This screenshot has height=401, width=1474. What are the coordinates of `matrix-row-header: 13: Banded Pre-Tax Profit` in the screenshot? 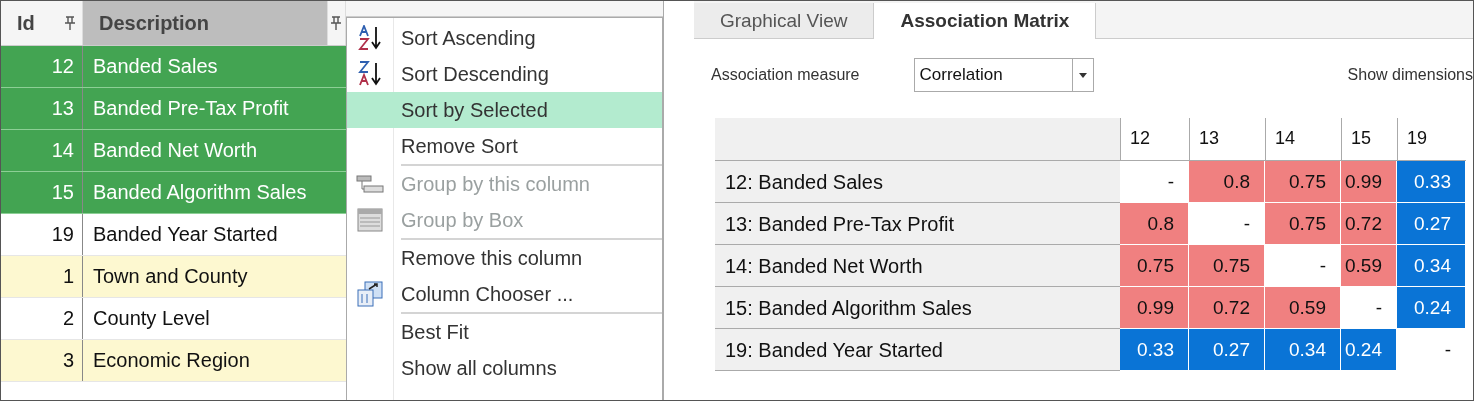 It's located at (917, 224).